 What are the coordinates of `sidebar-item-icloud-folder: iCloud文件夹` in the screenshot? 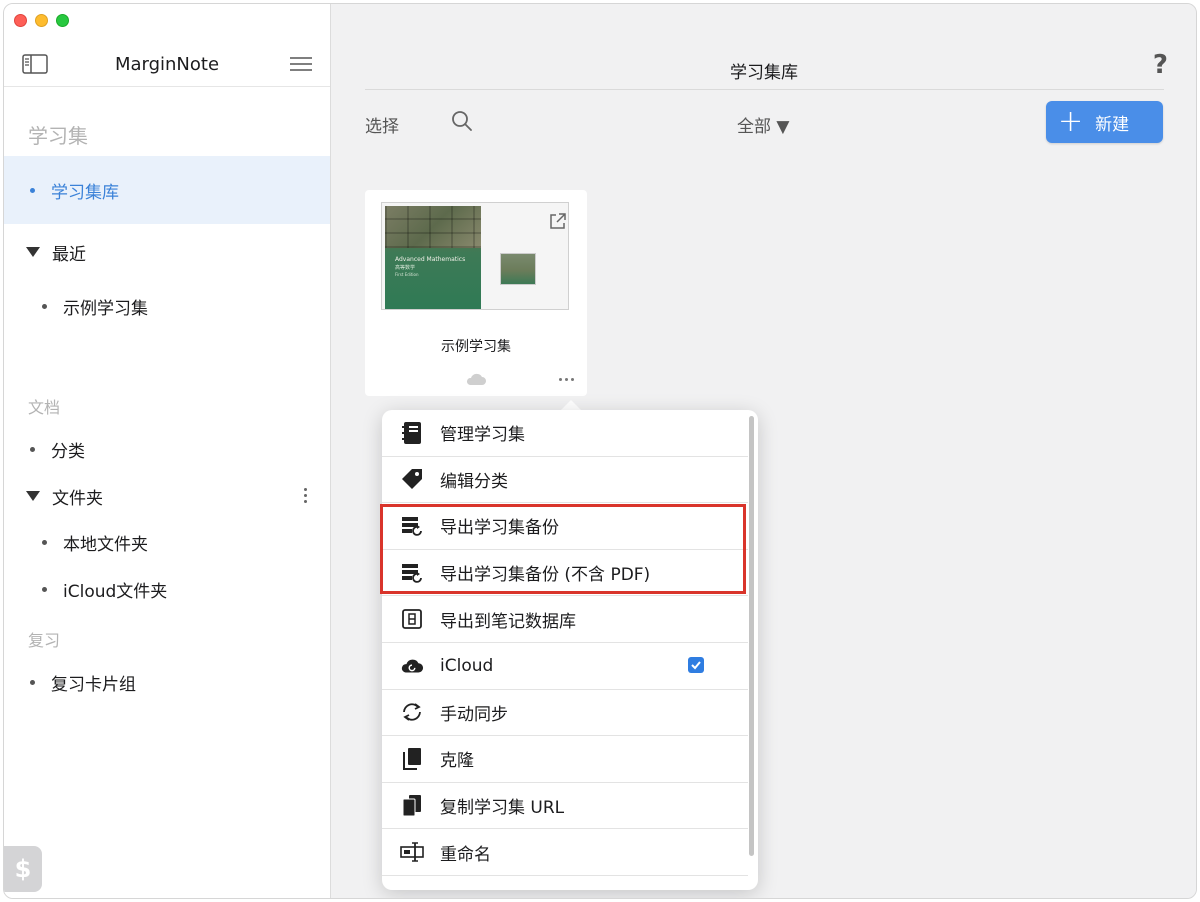 It's located at (167, 589).